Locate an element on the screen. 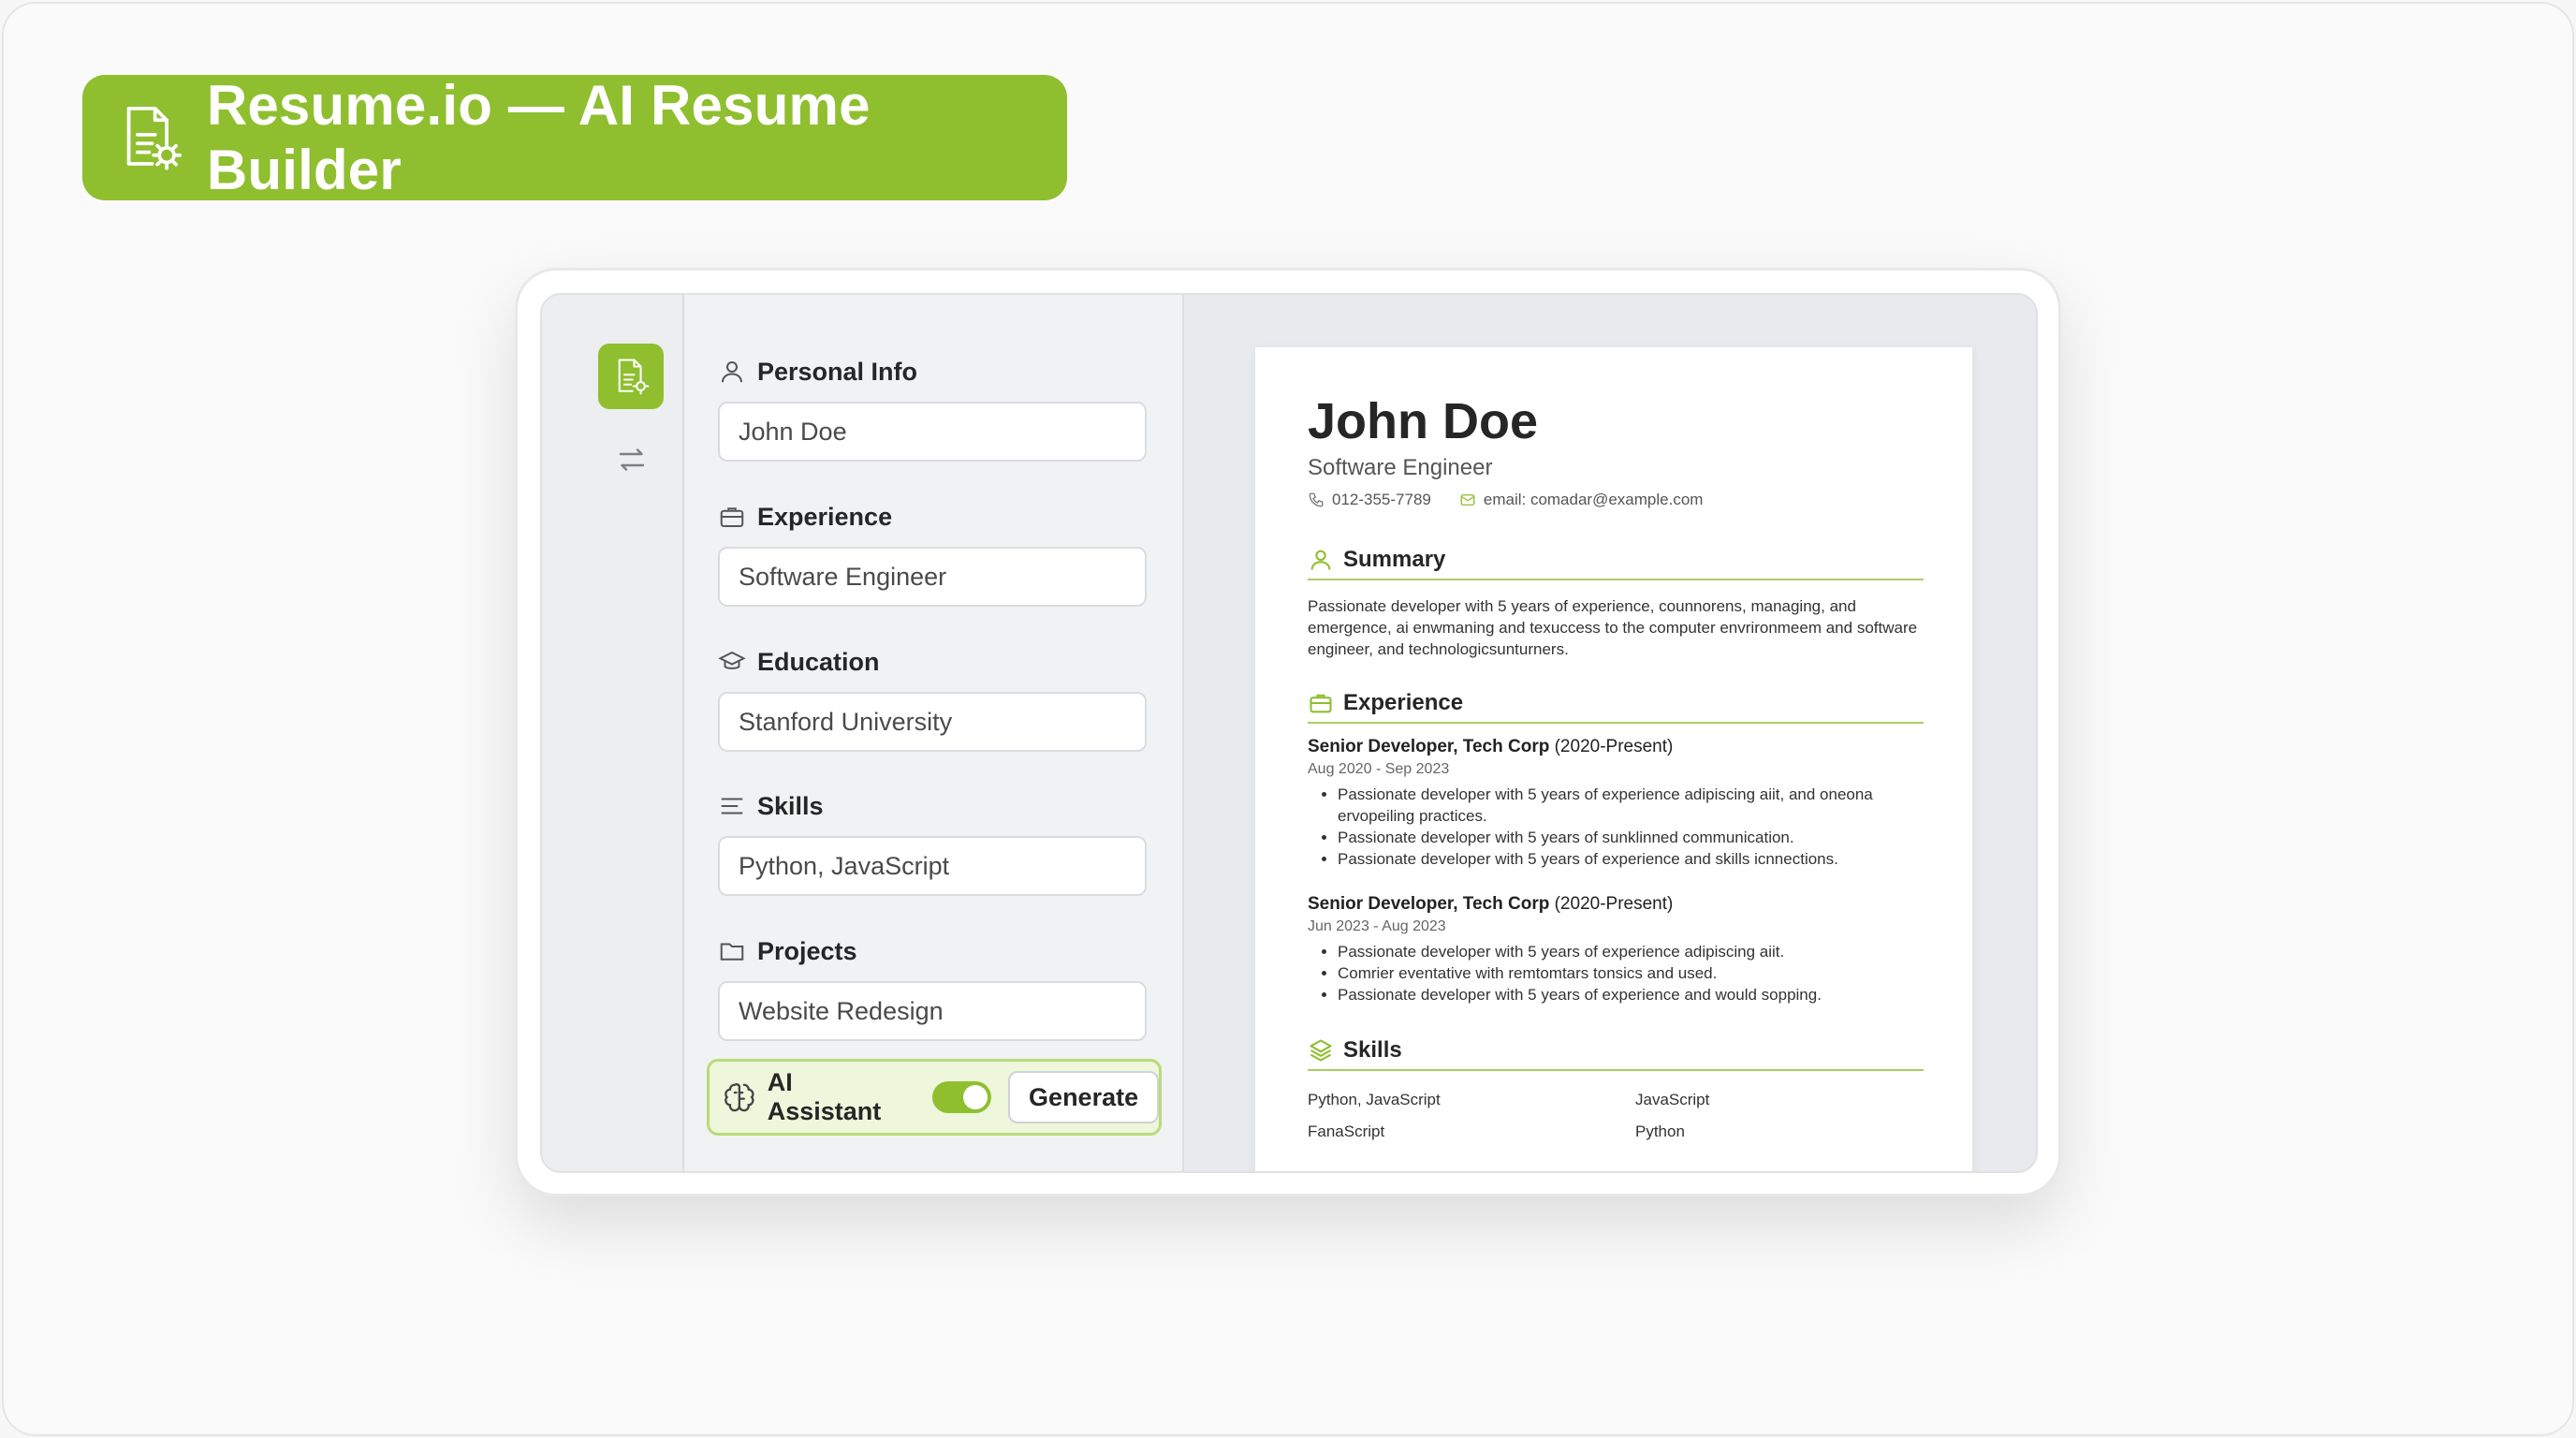 The height and width of the screenshot is (1438, 2576). lines-icon is located at coordinates (732, 806).